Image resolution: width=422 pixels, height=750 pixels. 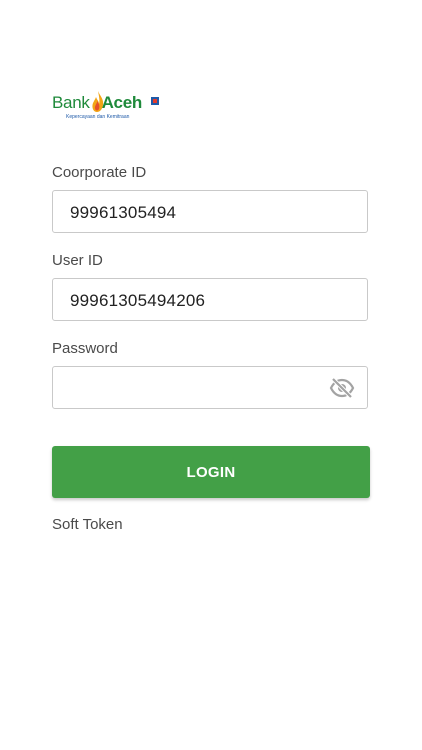 What do you see at coordinates (138, 300) in the screenshot?
I see `user-id-value: 99961305494206` at bounding box center [138, 300].